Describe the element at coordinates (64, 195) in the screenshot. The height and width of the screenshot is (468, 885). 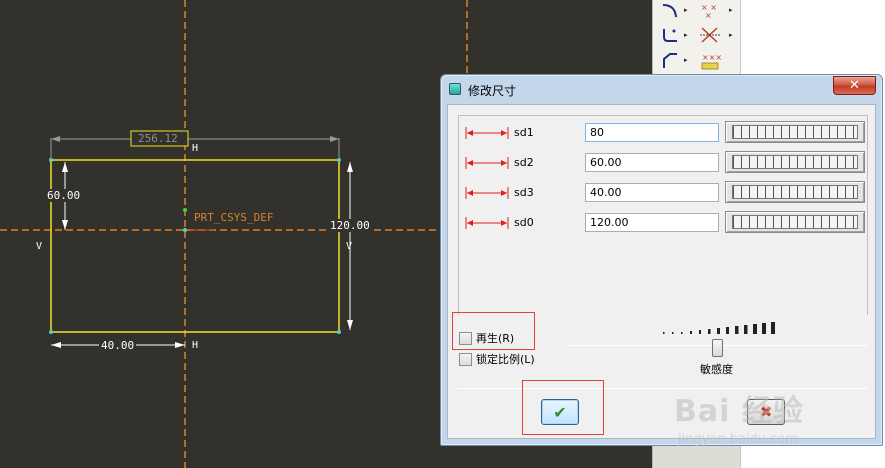
I see `dimension-left-height: 60.00` at that location.